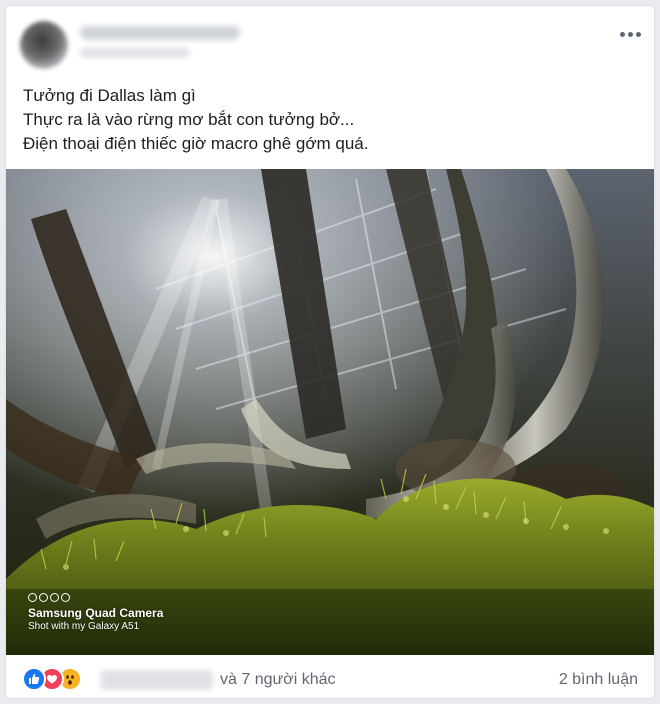 The width and height of the screenshot is (660, 704). What do you see at coordinates (157, 680) in the screenshot?
I see `reactor-names-blurred` at bounding box center [157, 680].